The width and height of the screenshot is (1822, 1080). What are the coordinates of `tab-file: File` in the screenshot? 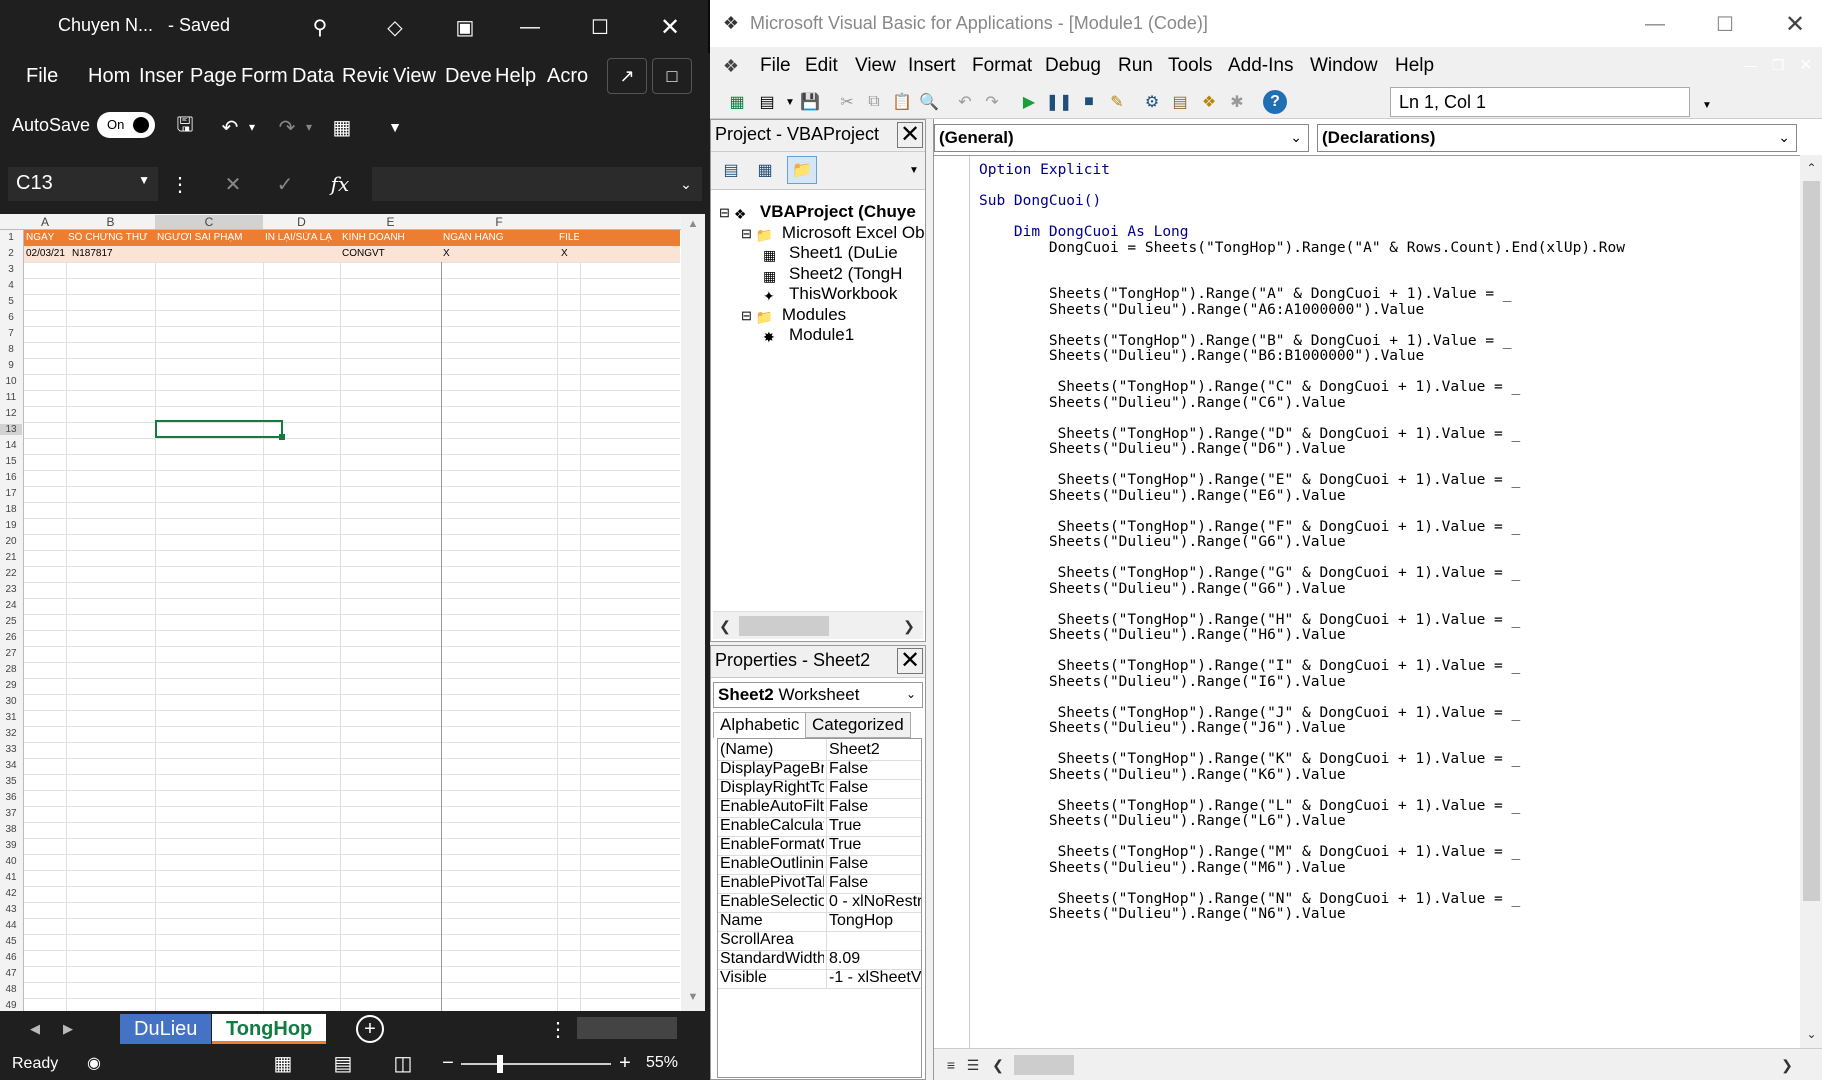 It's located at (42, 76).